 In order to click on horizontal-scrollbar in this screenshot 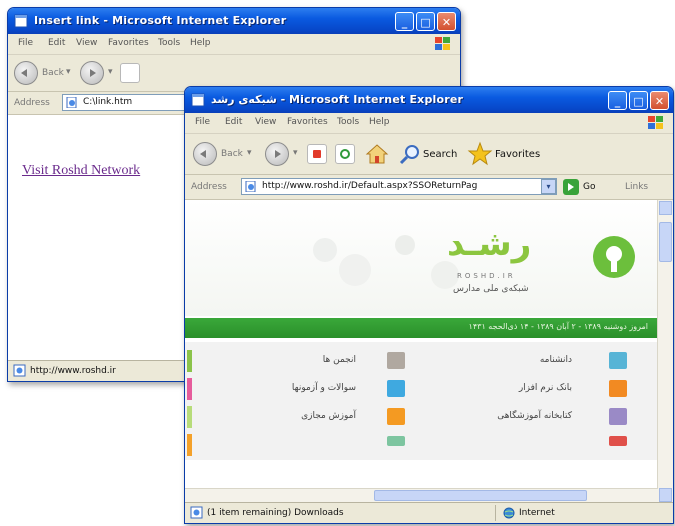, I will do `click(421, 495)`.